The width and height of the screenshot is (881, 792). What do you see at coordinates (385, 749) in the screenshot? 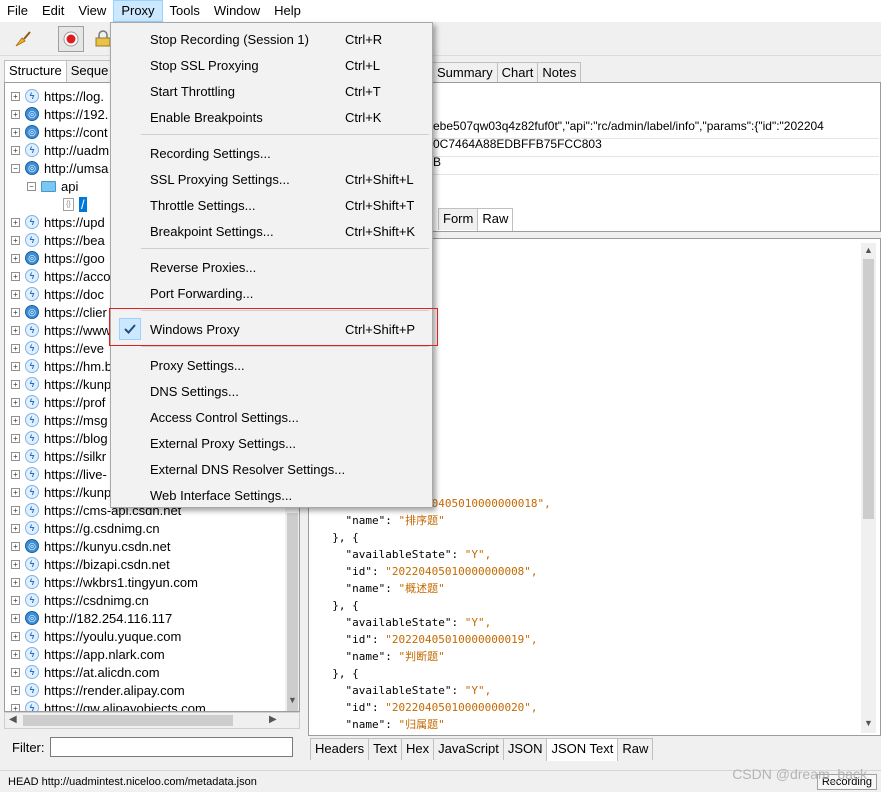
I see `tab-text: Text` at bounding box center [385, 749].